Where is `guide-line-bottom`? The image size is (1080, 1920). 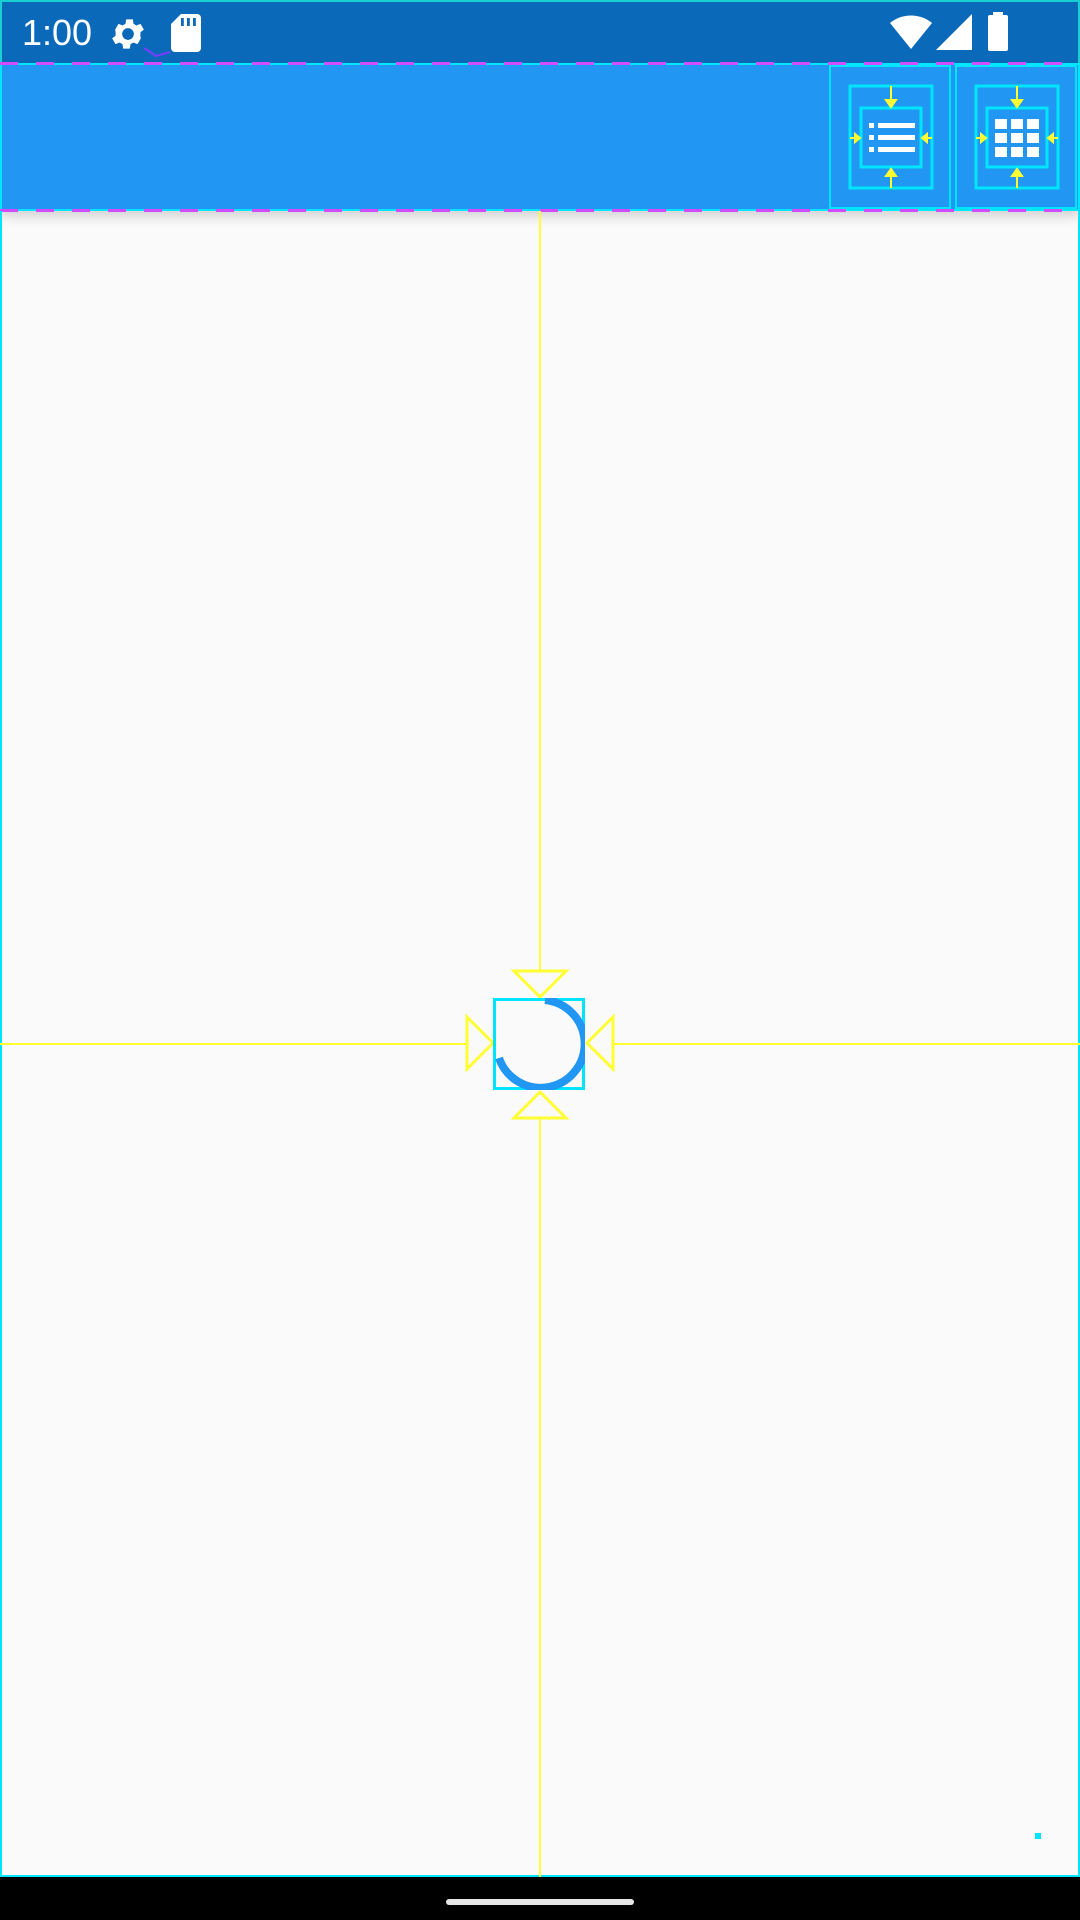 guide-line-bottom is located at coordinates (540, 1497).